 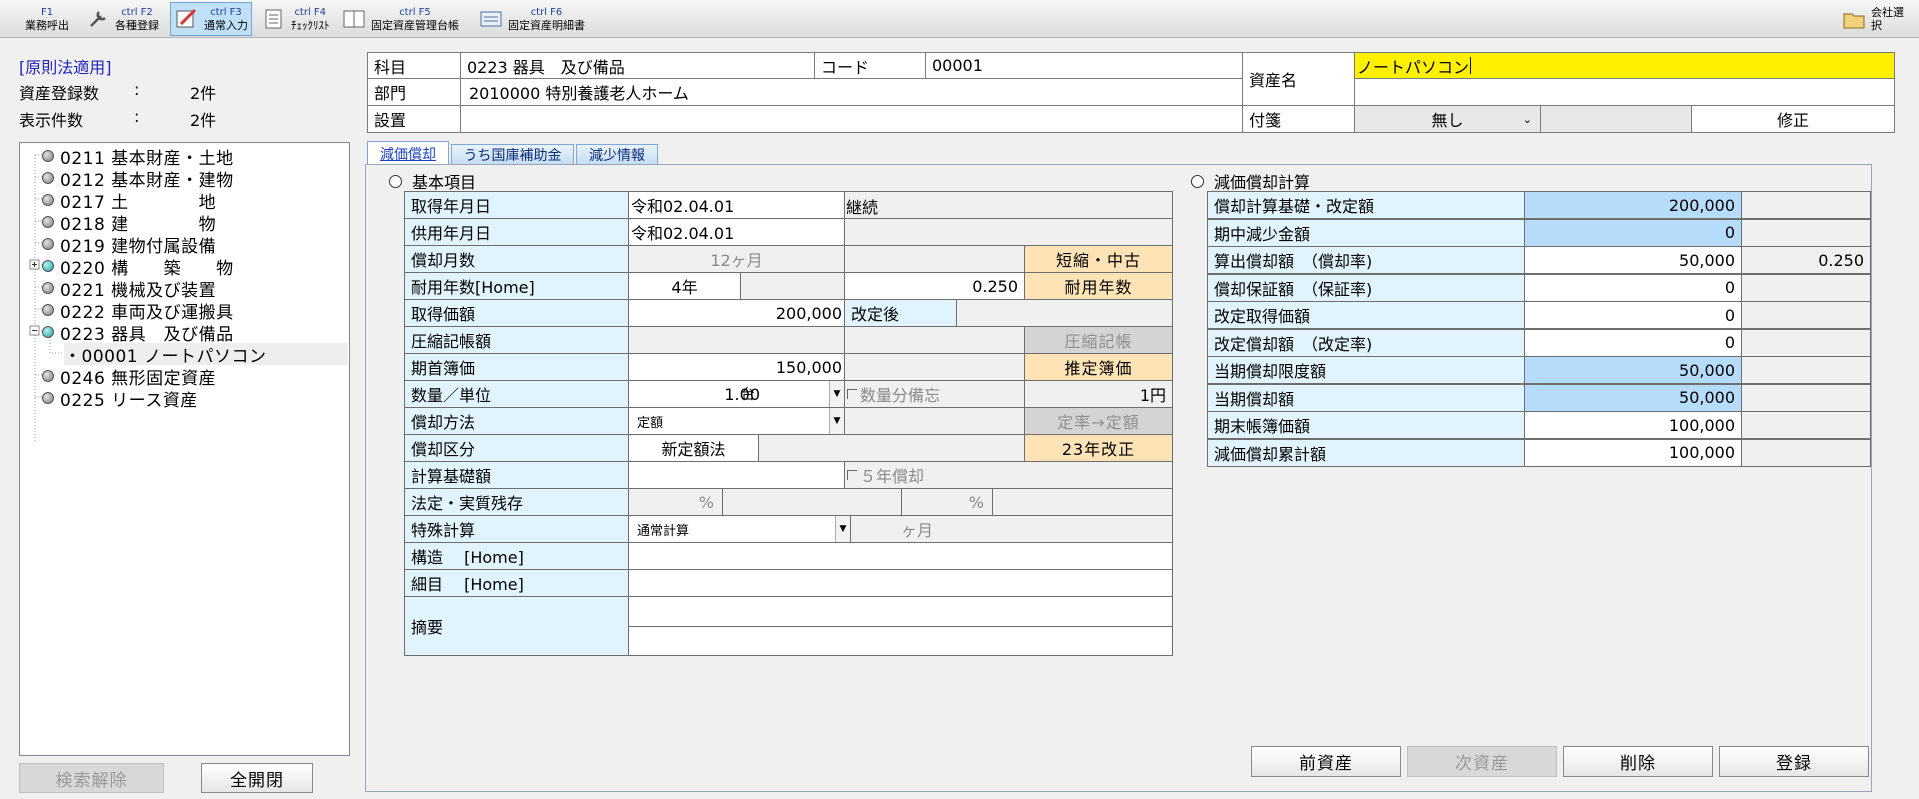 I want to click on after-revision-field, so click(x=1064, y=313).